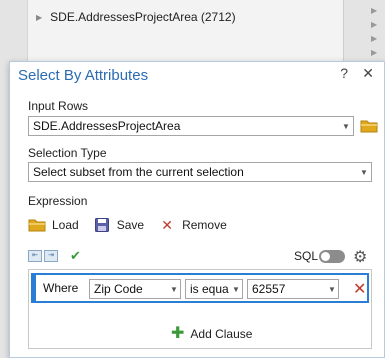 The height and width of the screenshot is (358, 385). Describe the element at coordinates (178, 333) in the screenshot. I see `plus-icon: ✚` at that location.